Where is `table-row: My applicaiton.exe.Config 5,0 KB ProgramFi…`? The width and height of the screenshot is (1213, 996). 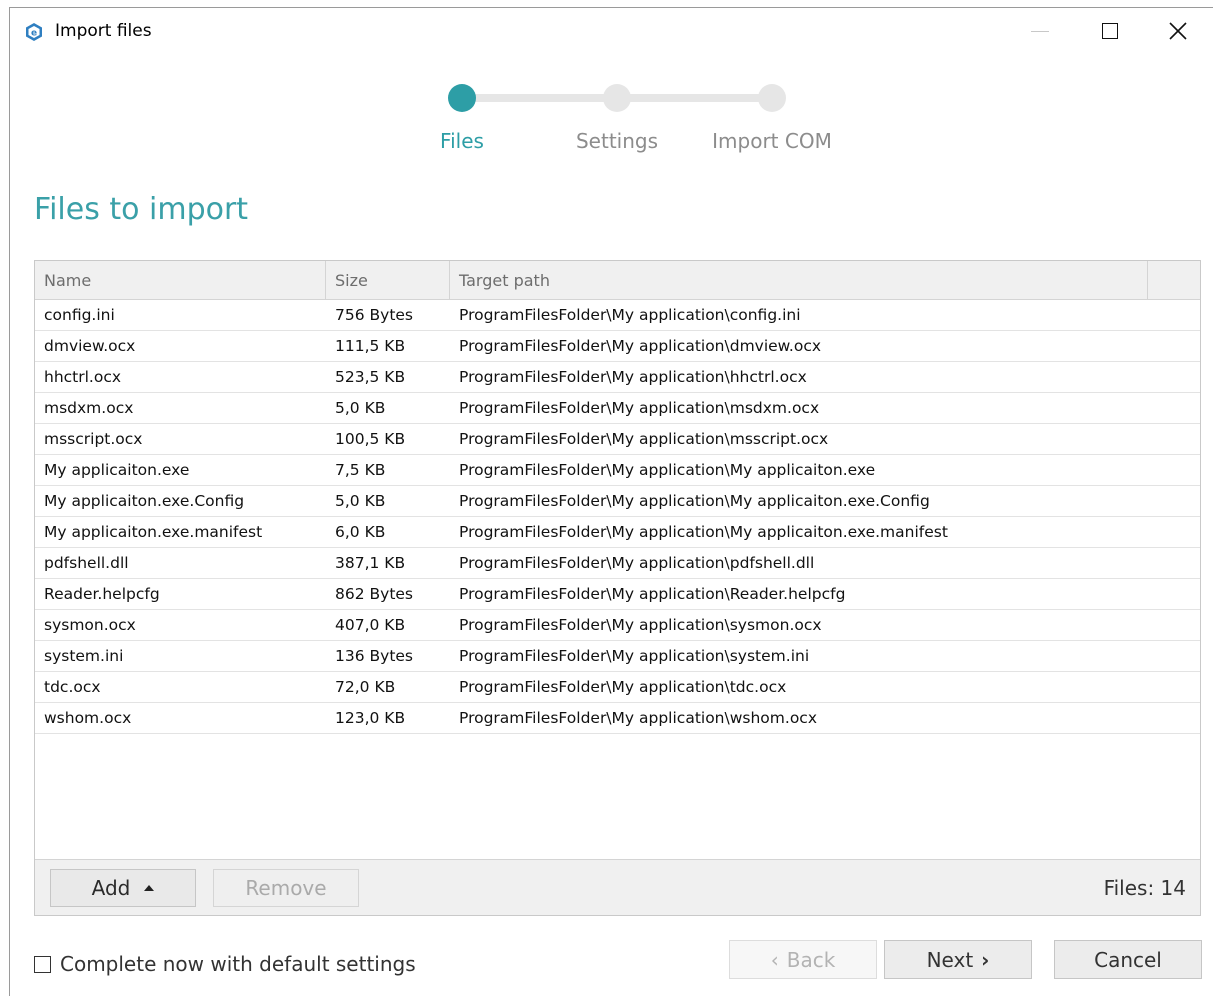
table-row: My applicaiton.exe.Config 5,0 KB ProgramFi… is located at coordinates (617, 501).